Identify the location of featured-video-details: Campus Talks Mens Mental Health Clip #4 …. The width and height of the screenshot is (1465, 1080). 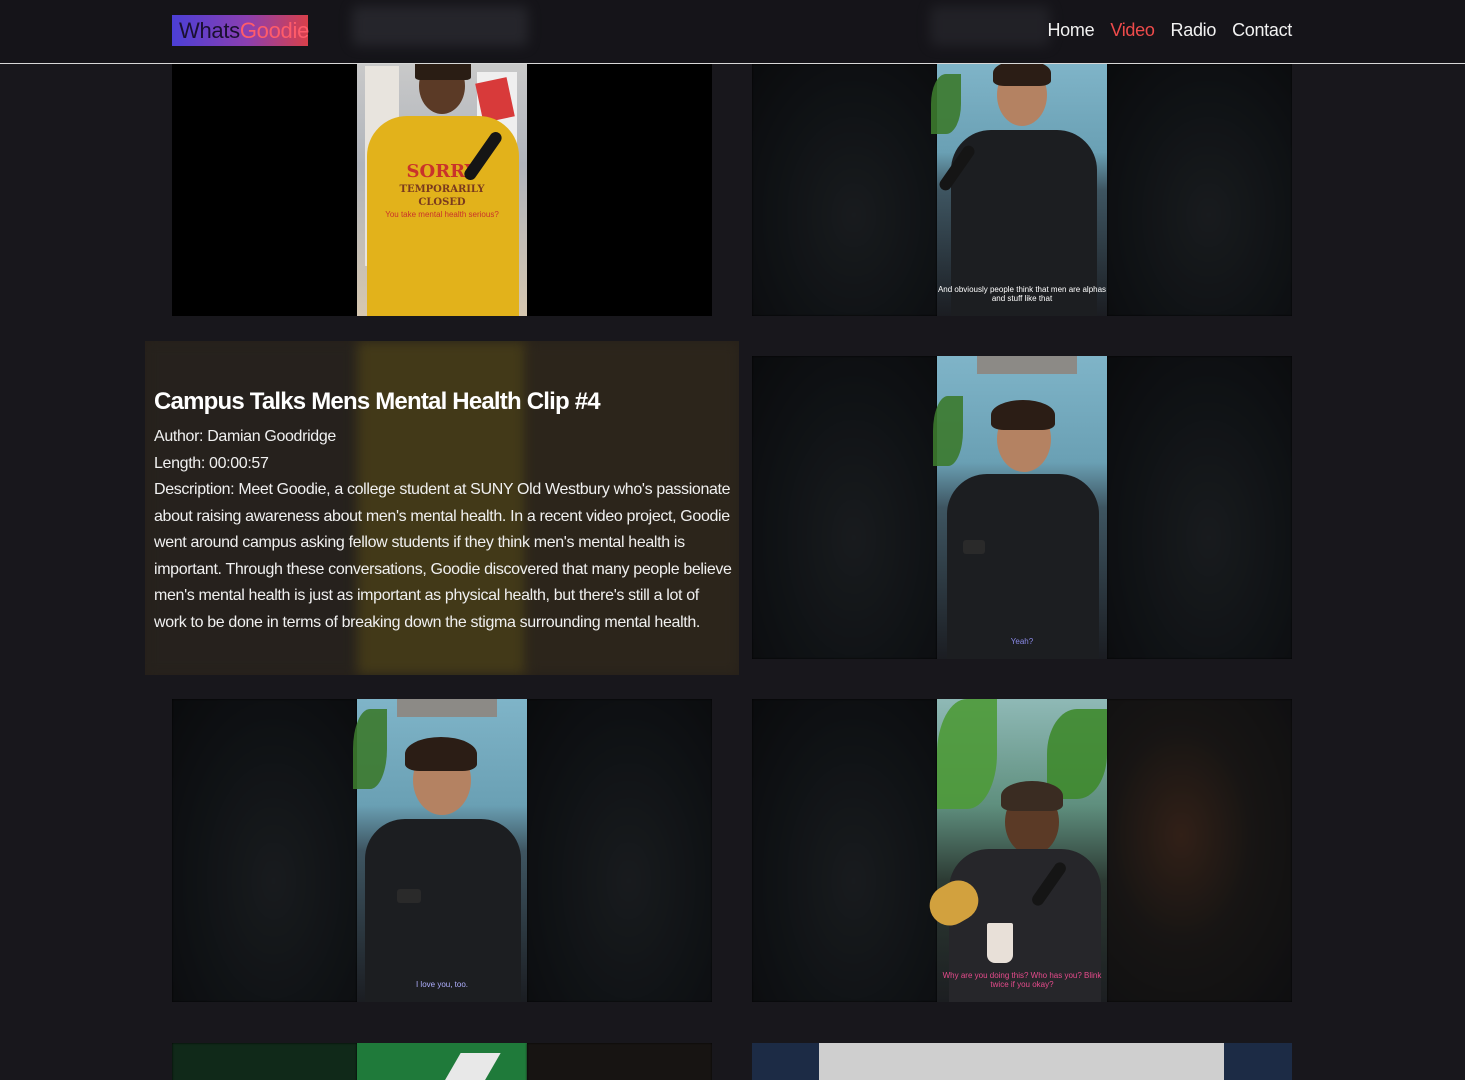
(444, 511).